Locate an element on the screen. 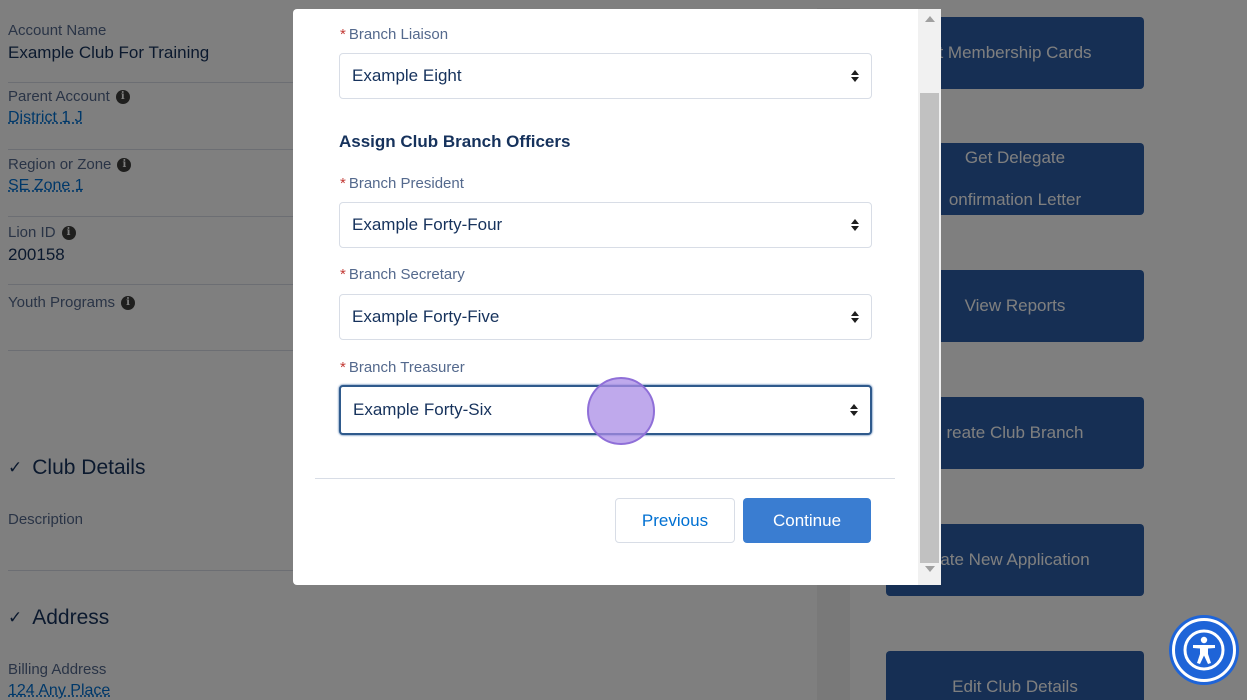 This screenshot has width=1247, height=700. continue-button: Continue is located at coordinates (807, 520).